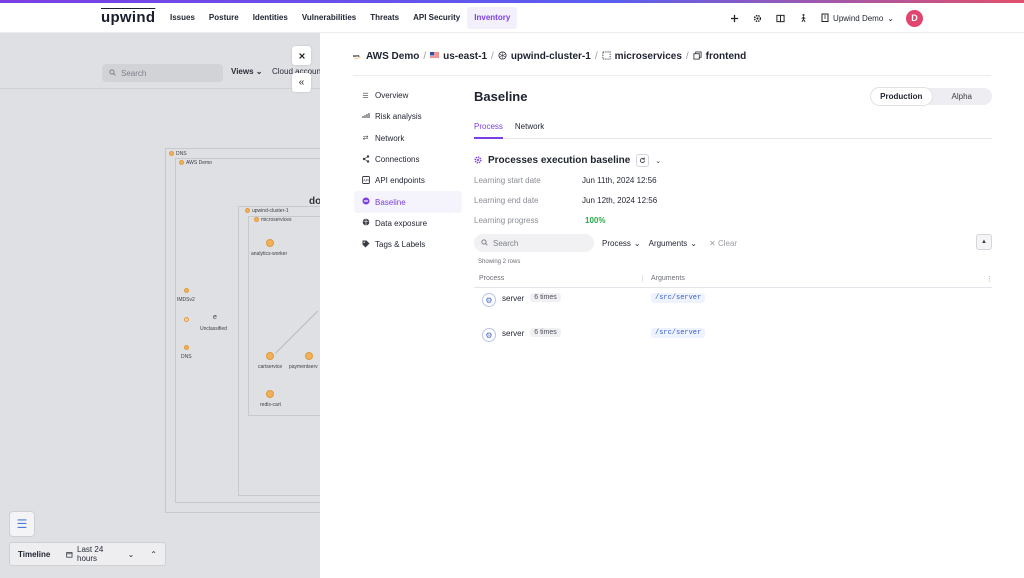 The height and width of the screenshot is (578, 1024). What do you see at coordinates (962, 96) in the screenshot?
I see `env-option-alpha: Alpha` at bounding box center [962, 96].